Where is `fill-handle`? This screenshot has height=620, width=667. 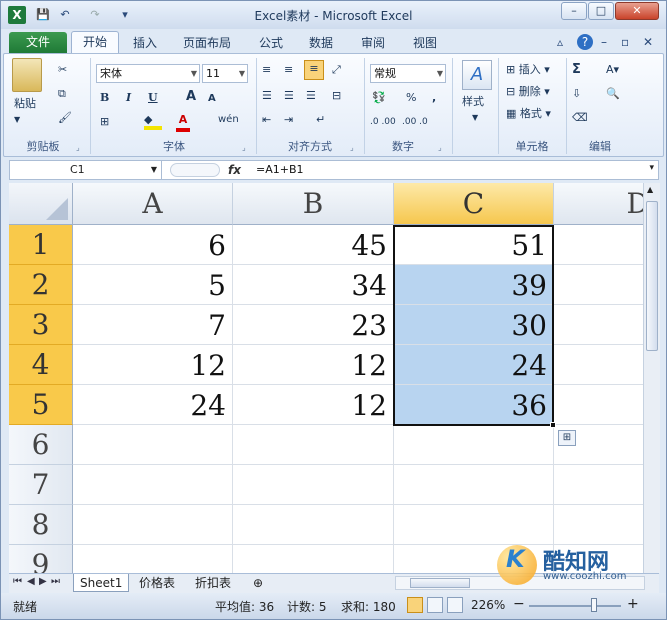 fill-handle is located at coordinates (553, 425).